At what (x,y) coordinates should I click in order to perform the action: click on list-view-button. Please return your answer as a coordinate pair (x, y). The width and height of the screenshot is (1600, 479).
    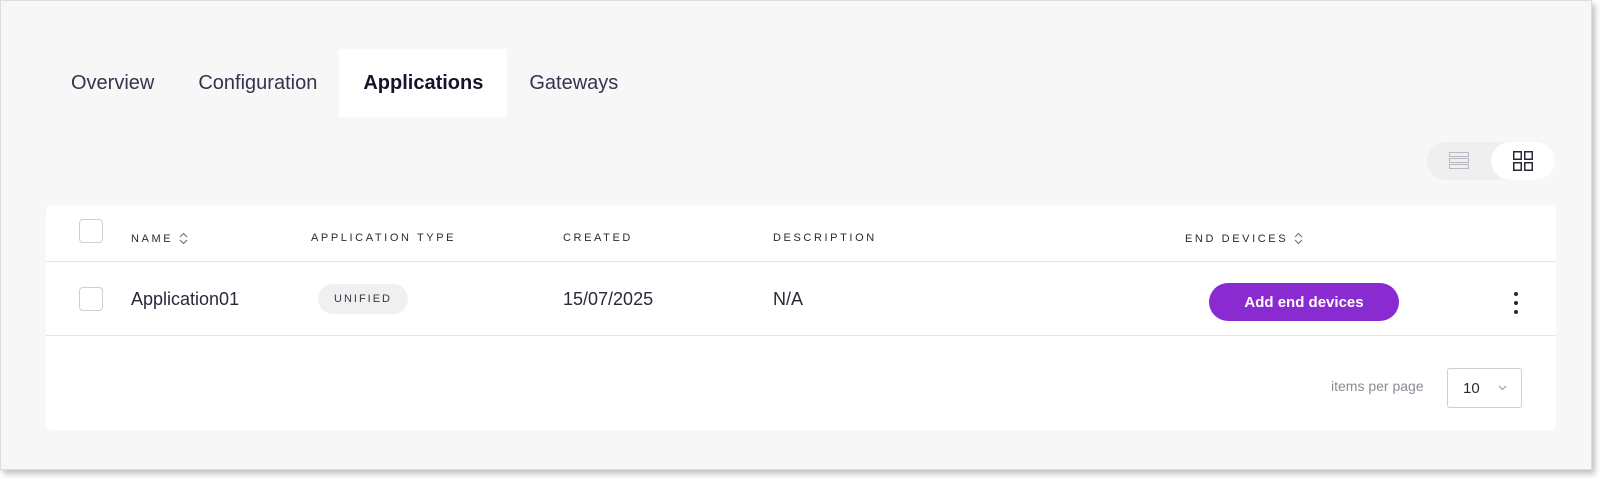
    Looking at the image, I should click on (1459, 161).